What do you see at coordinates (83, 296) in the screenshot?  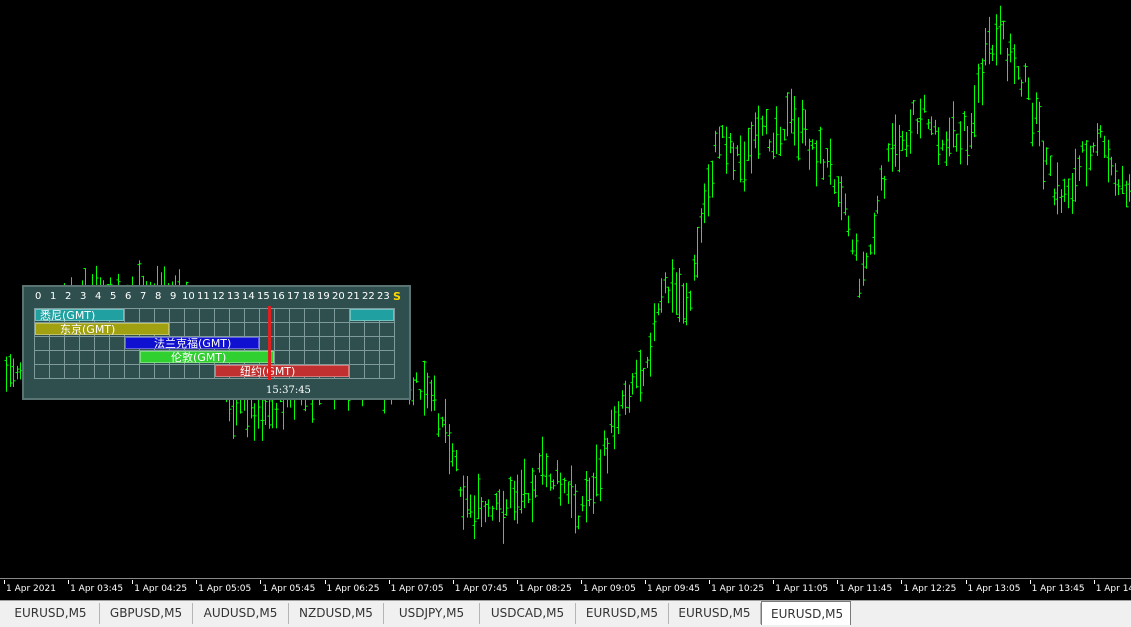 I see `hour-label: 3` at bounding box center [83, 296].